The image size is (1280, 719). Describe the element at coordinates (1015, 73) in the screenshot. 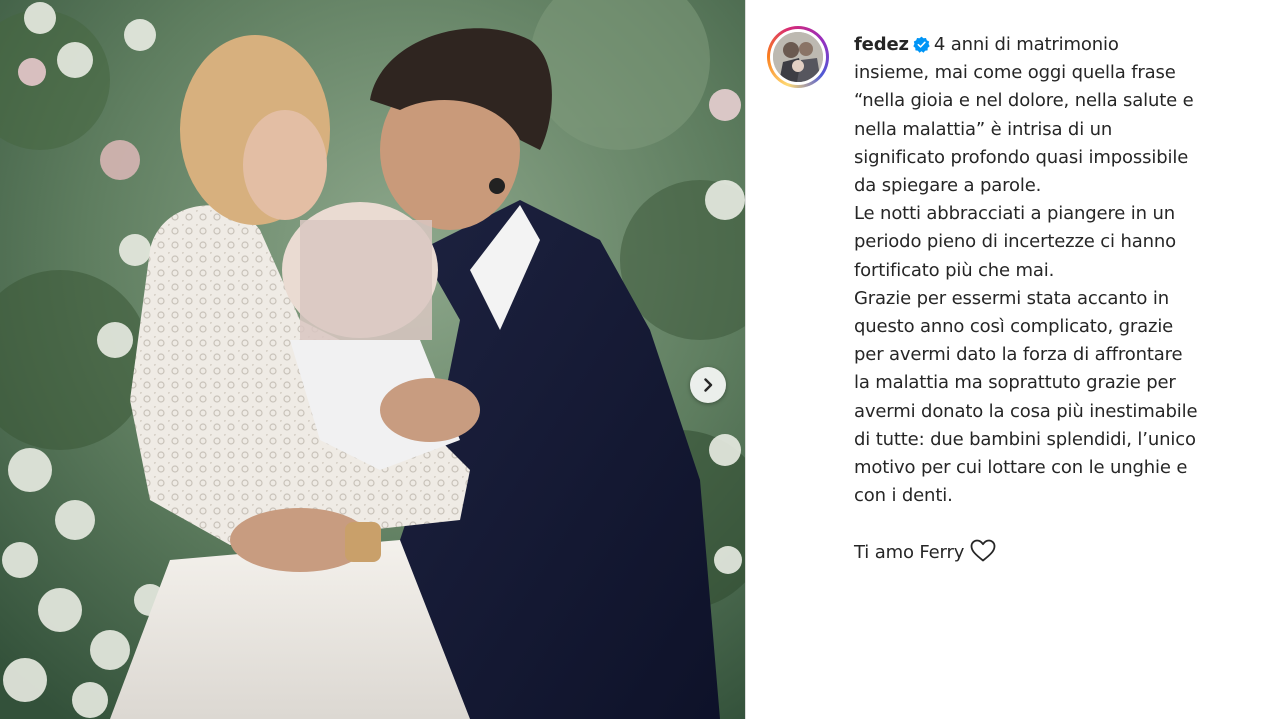

I see `caption-line: insieme, mai come oggi quella frase` at that location.